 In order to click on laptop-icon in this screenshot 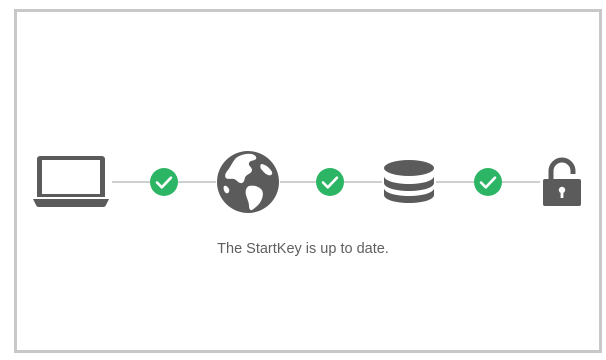, I will do `click(71, 182)`.